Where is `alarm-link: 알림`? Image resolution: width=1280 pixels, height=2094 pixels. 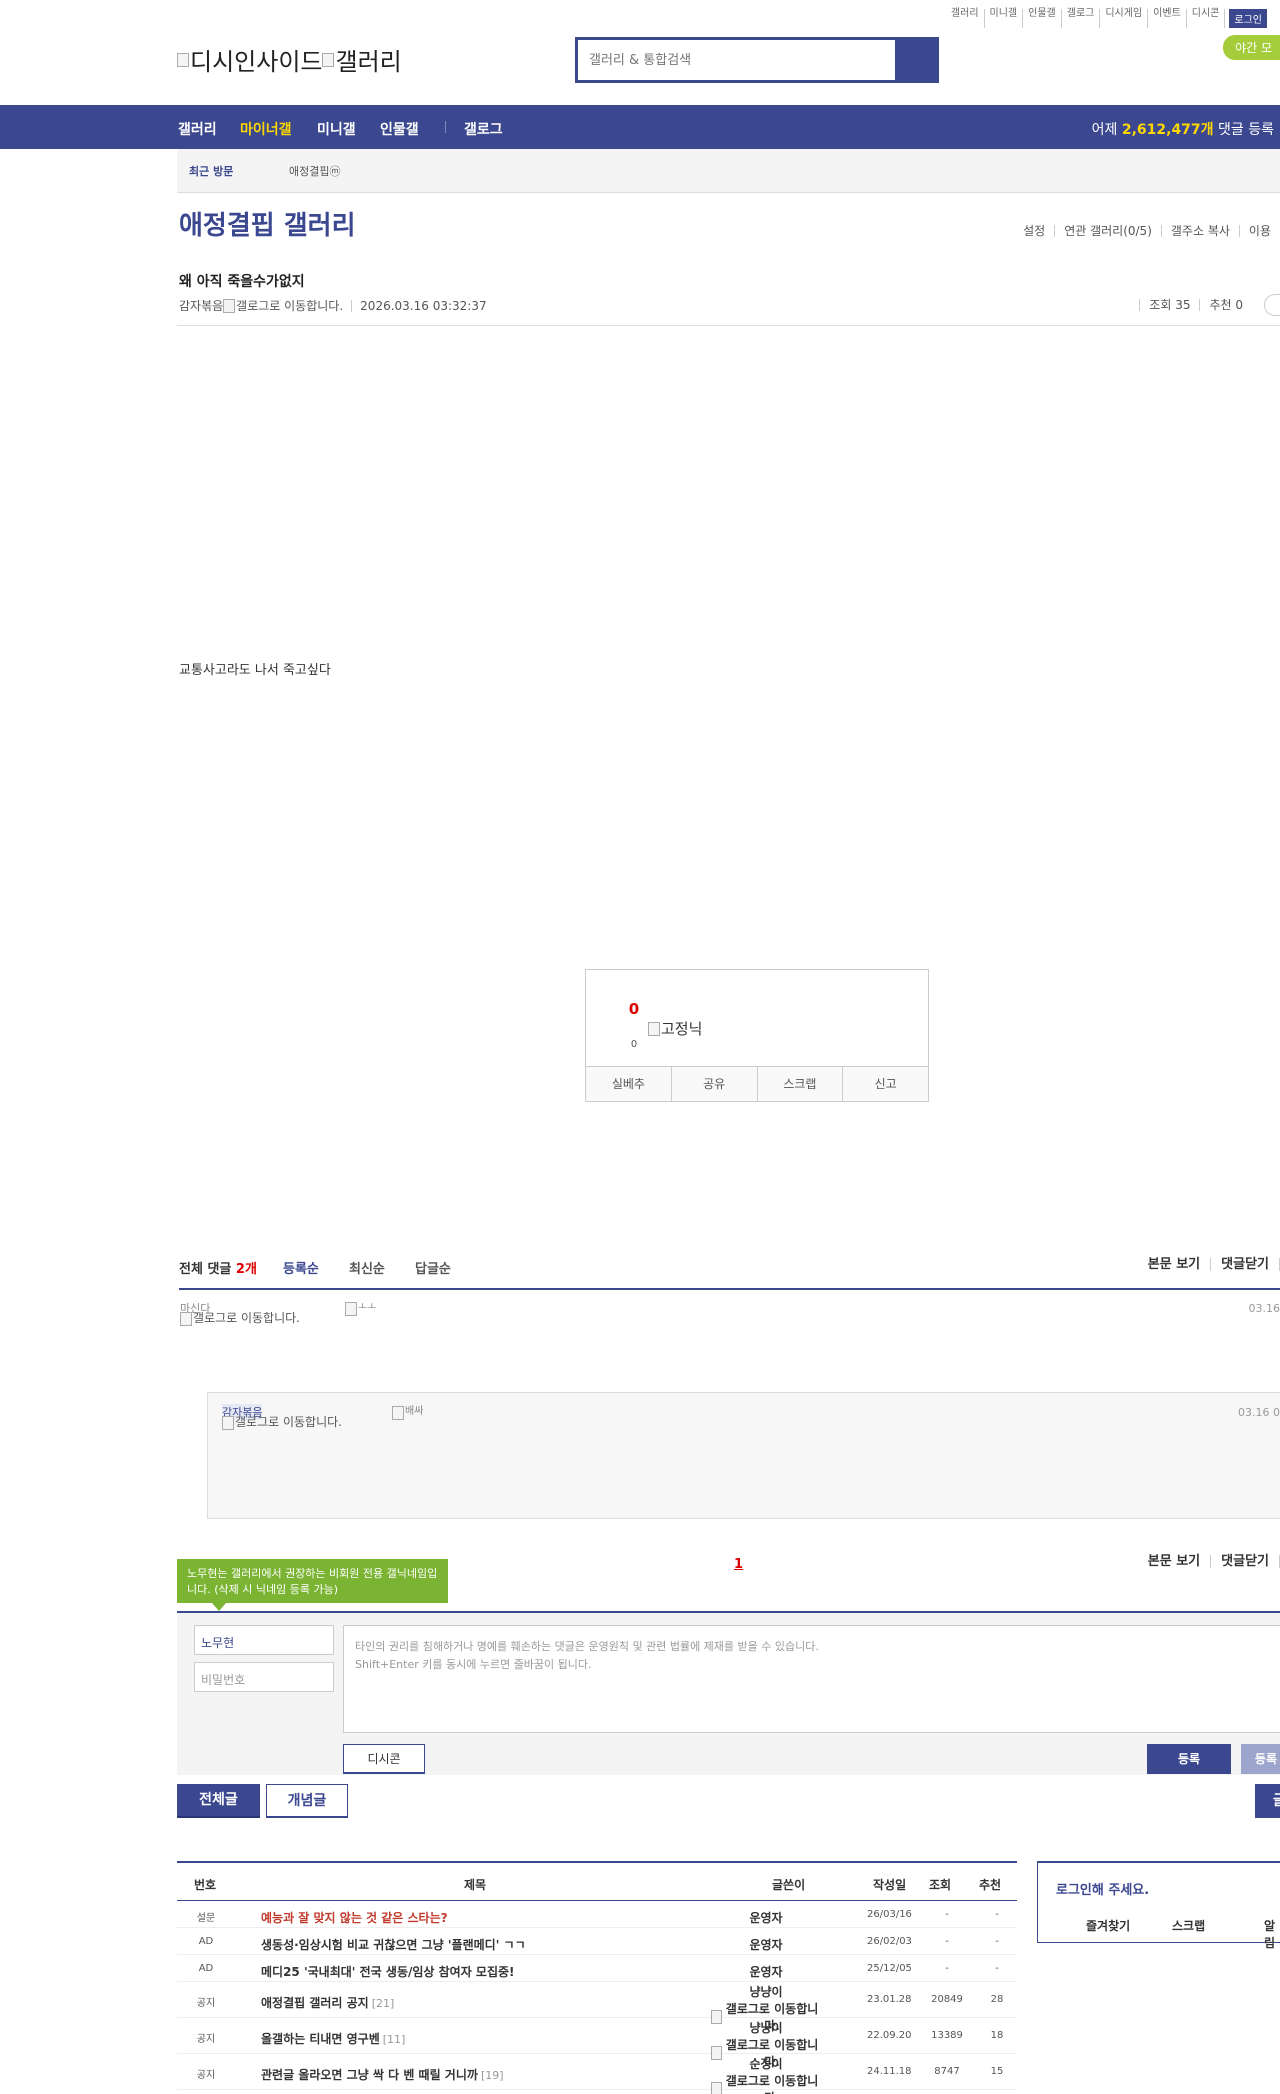
alarm-link: 알림 is located at coordinates (1272, 1934).